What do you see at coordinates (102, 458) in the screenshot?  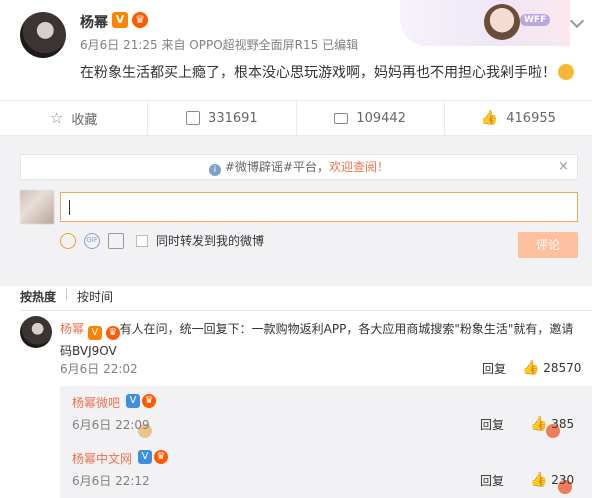 I see `reply-user: 杨幂中文网` at bounding box center [102, 458].